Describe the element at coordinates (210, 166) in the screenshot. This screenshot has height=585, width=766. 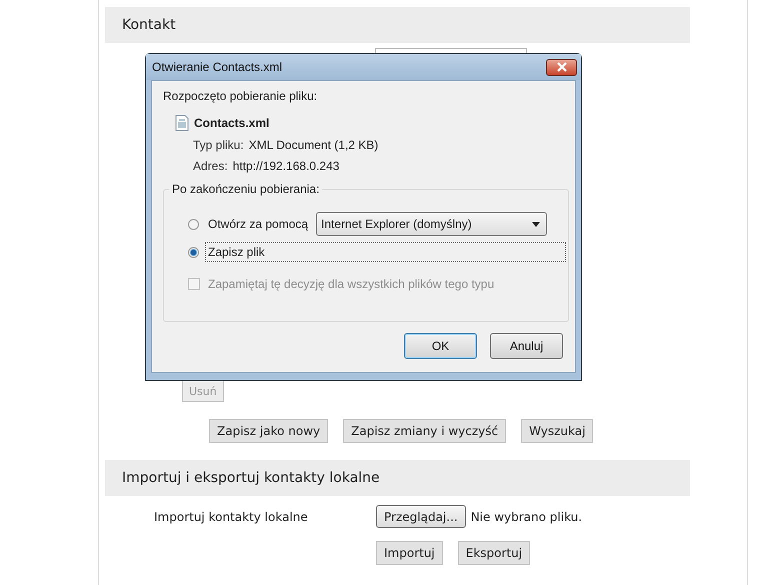
I see `address-label: Adres:` at that location.